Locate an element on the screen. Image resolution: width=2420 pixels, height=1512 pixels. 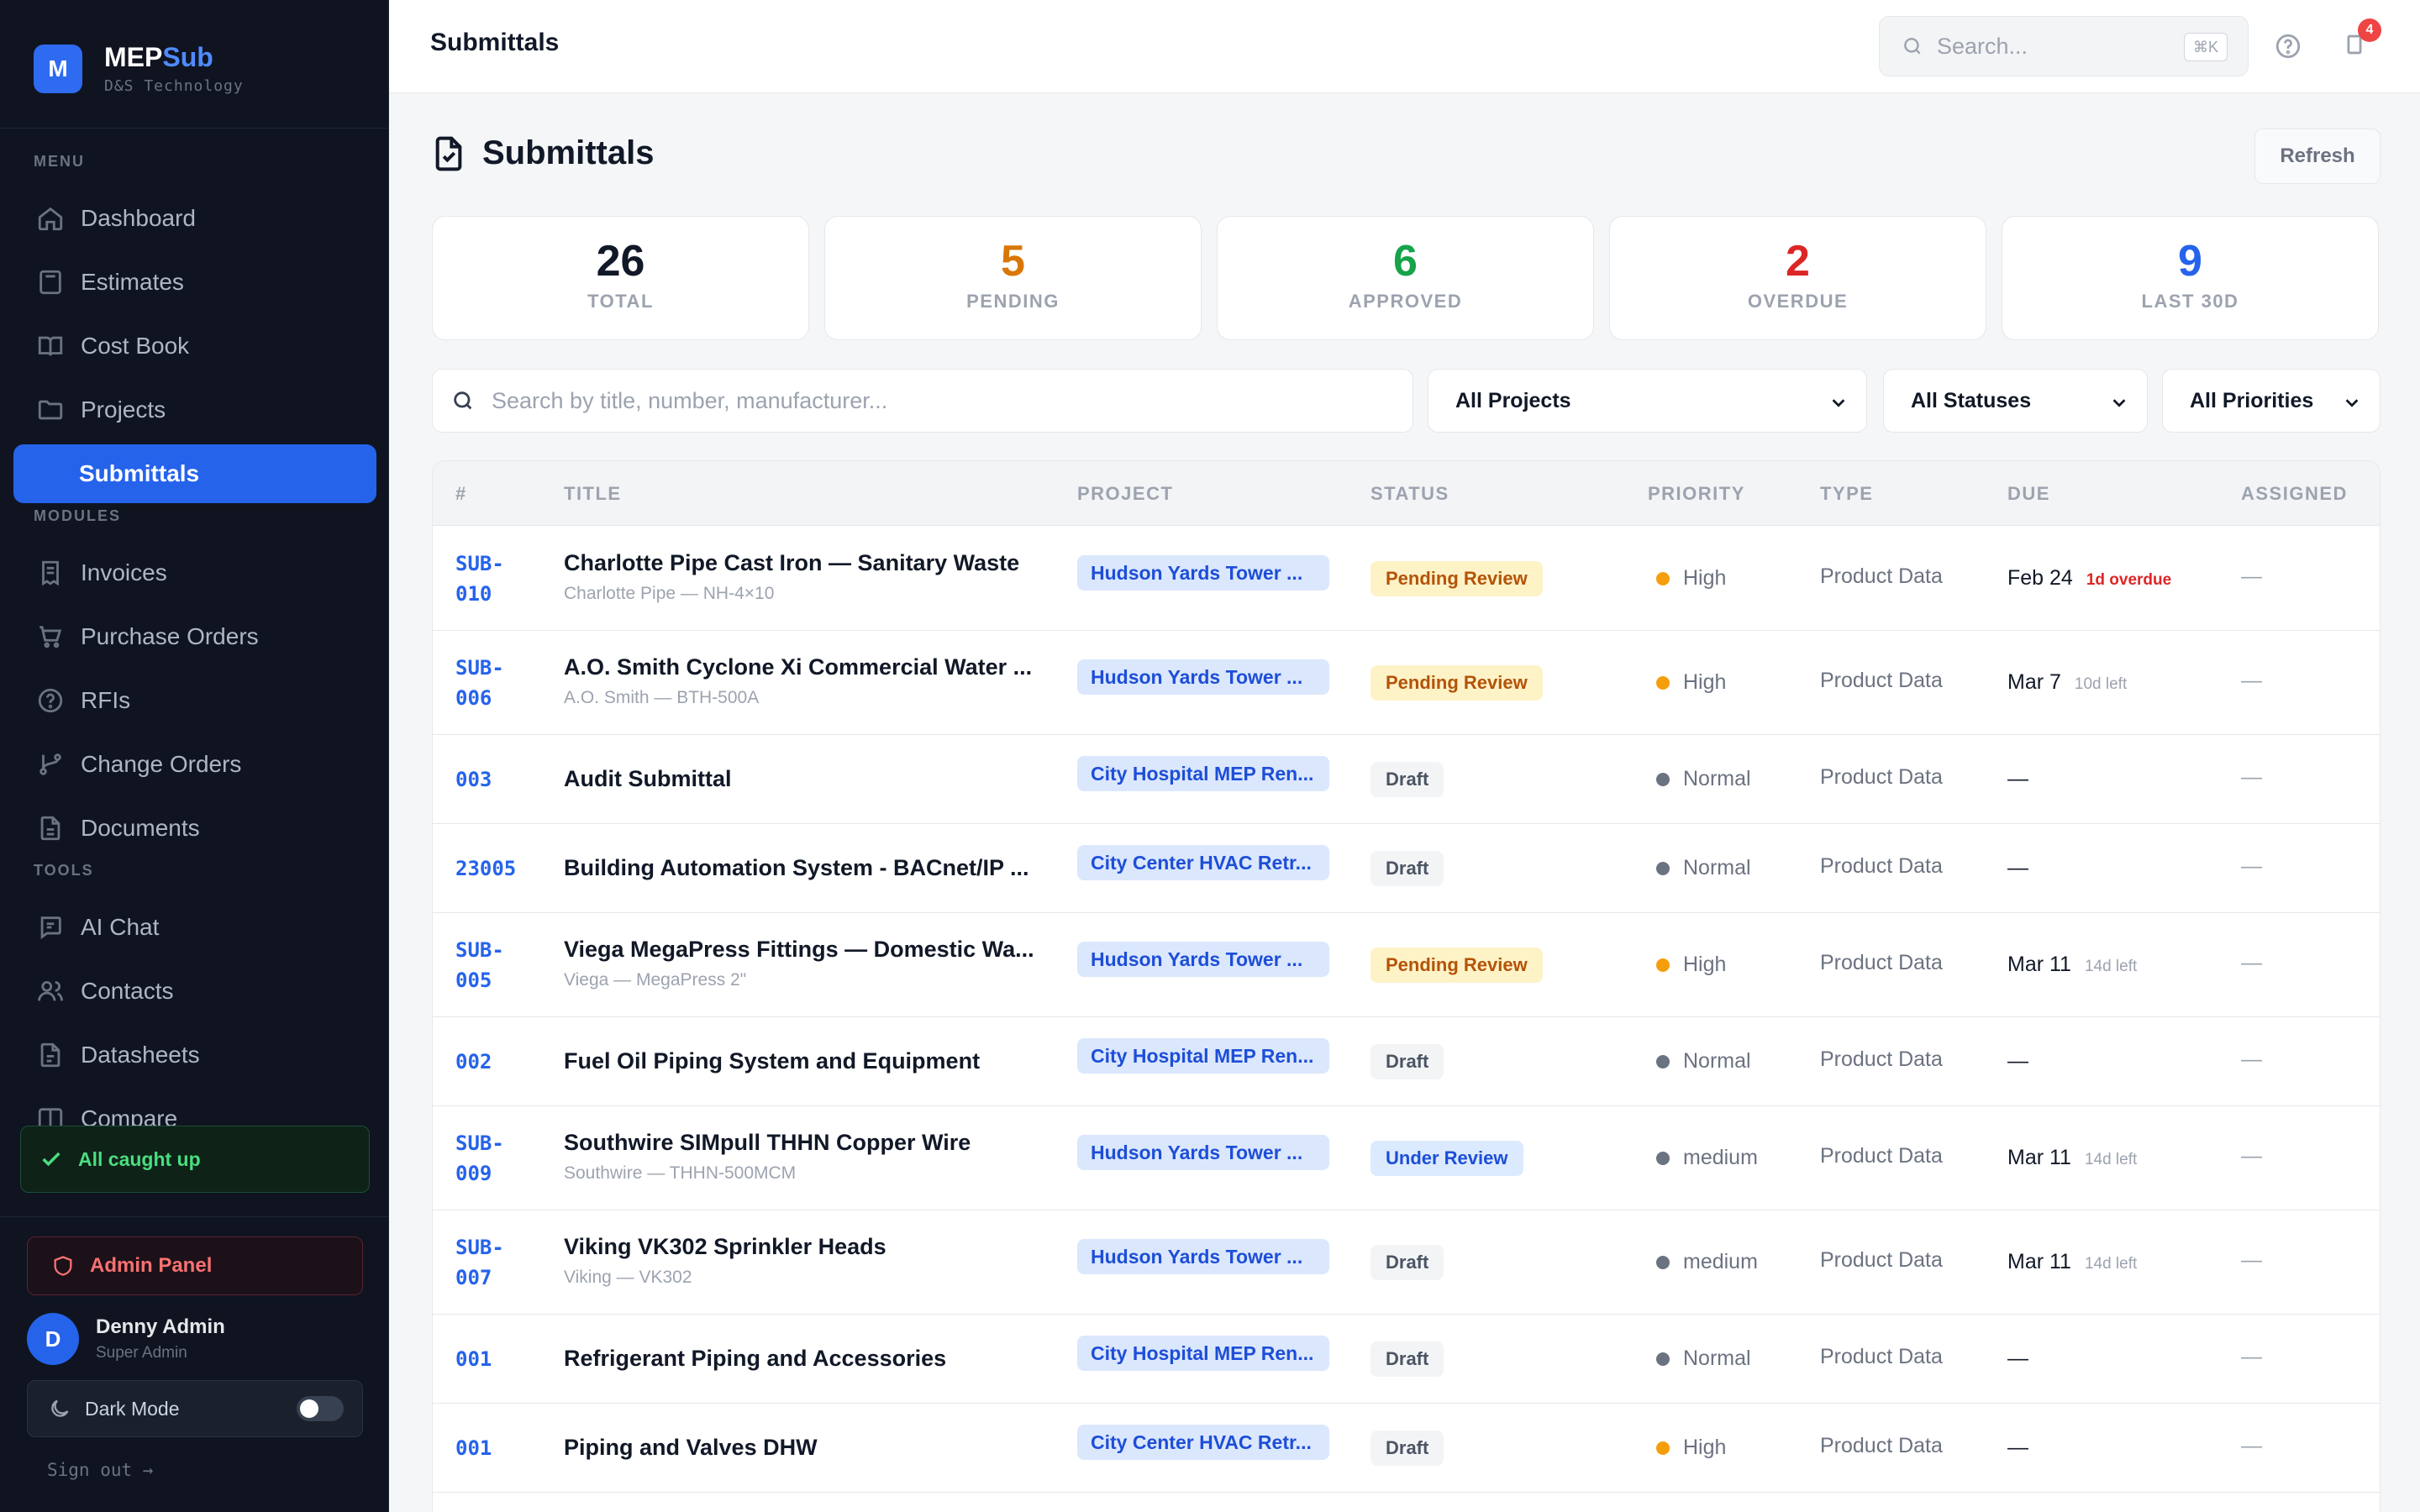
sign-out-link: Sign out → is located at coordinates (100, 1470).